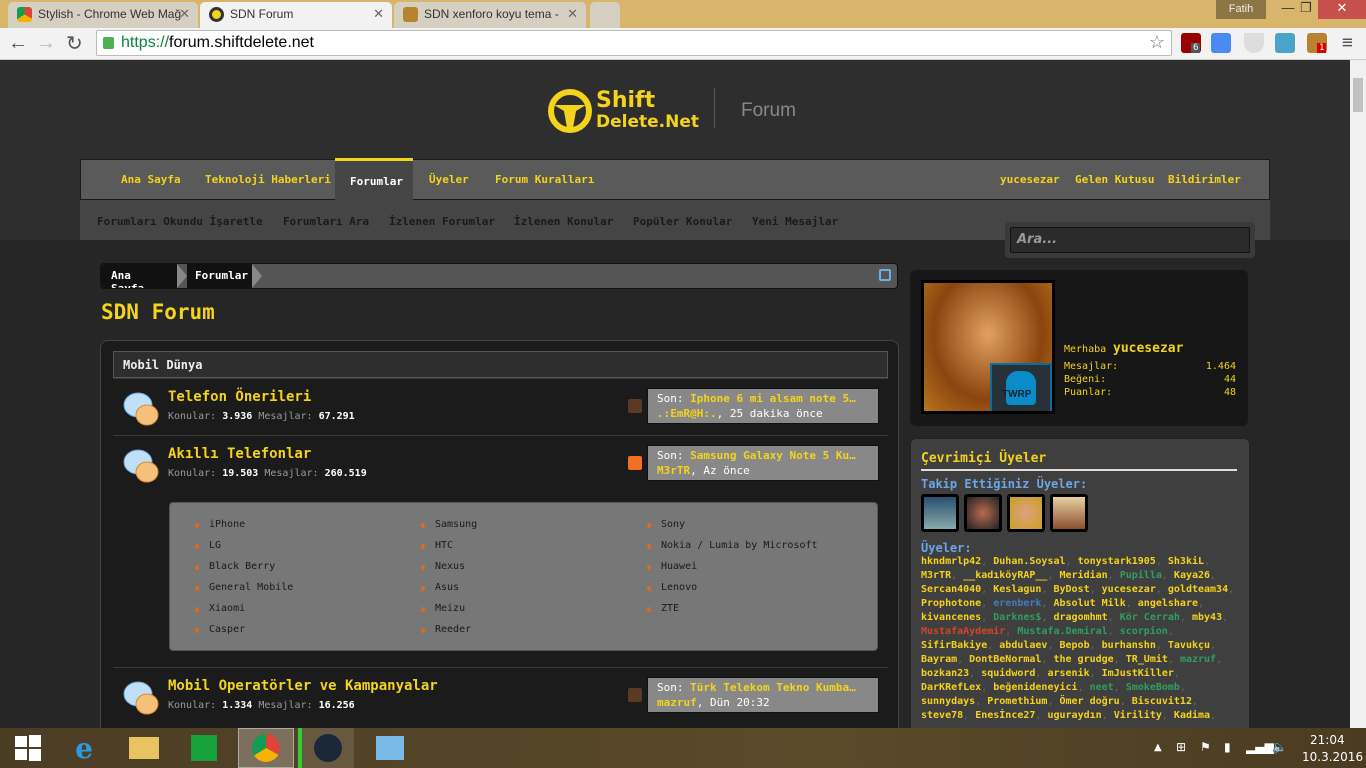 The image size is (1366, 768). I want to click on nav-home: Ana Sayfa, so click(151, 179).